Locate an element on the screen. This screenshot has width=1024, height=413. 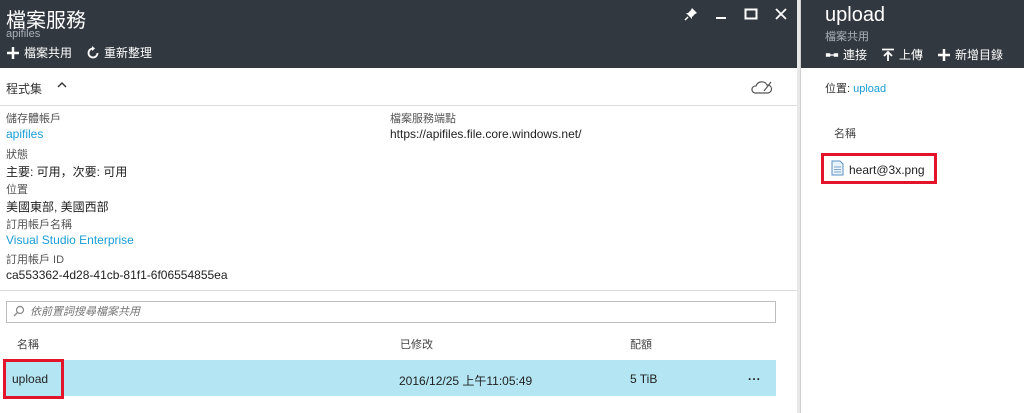
connect-label: 連接 is located at coordinates (855, 55).